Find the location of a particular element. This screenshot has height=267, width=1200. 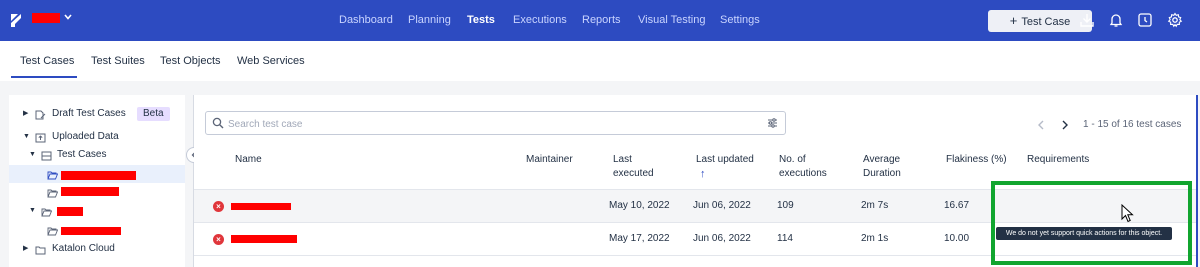

column-average-duration: Average Duration is located at coordinates (882, 167).